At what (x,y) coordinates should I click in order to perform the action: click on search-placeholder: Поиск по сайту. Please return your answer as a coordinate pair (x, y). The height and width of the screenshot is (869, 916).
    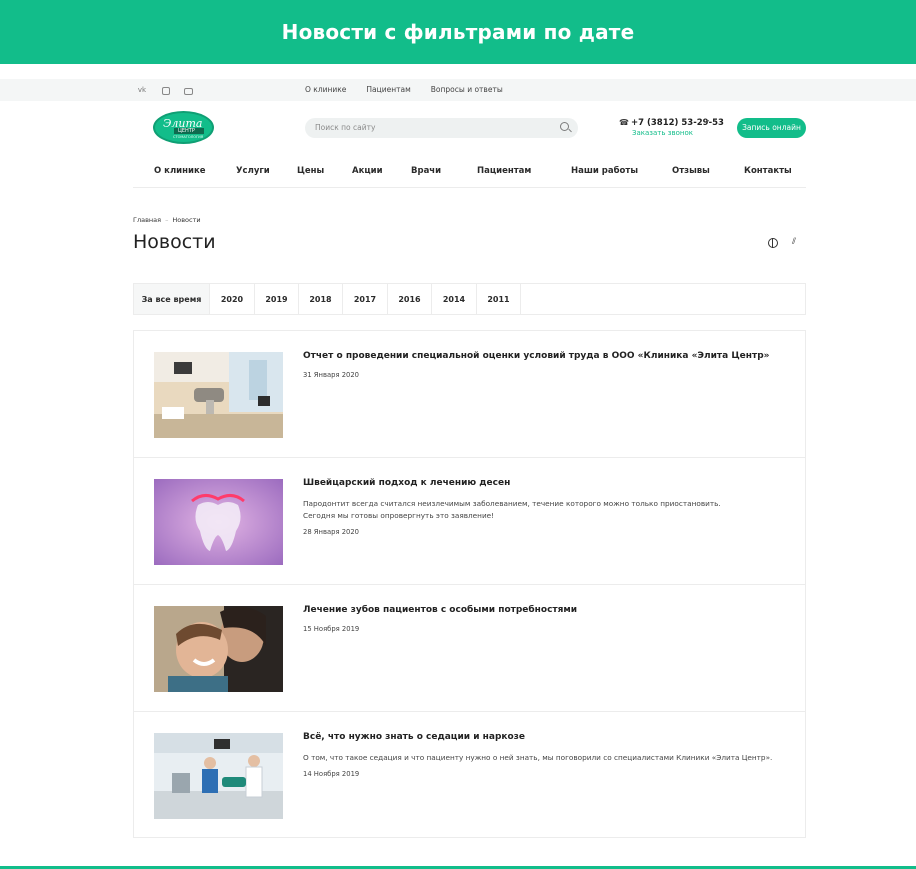
    Looking at the image, I should click on (345, 127).